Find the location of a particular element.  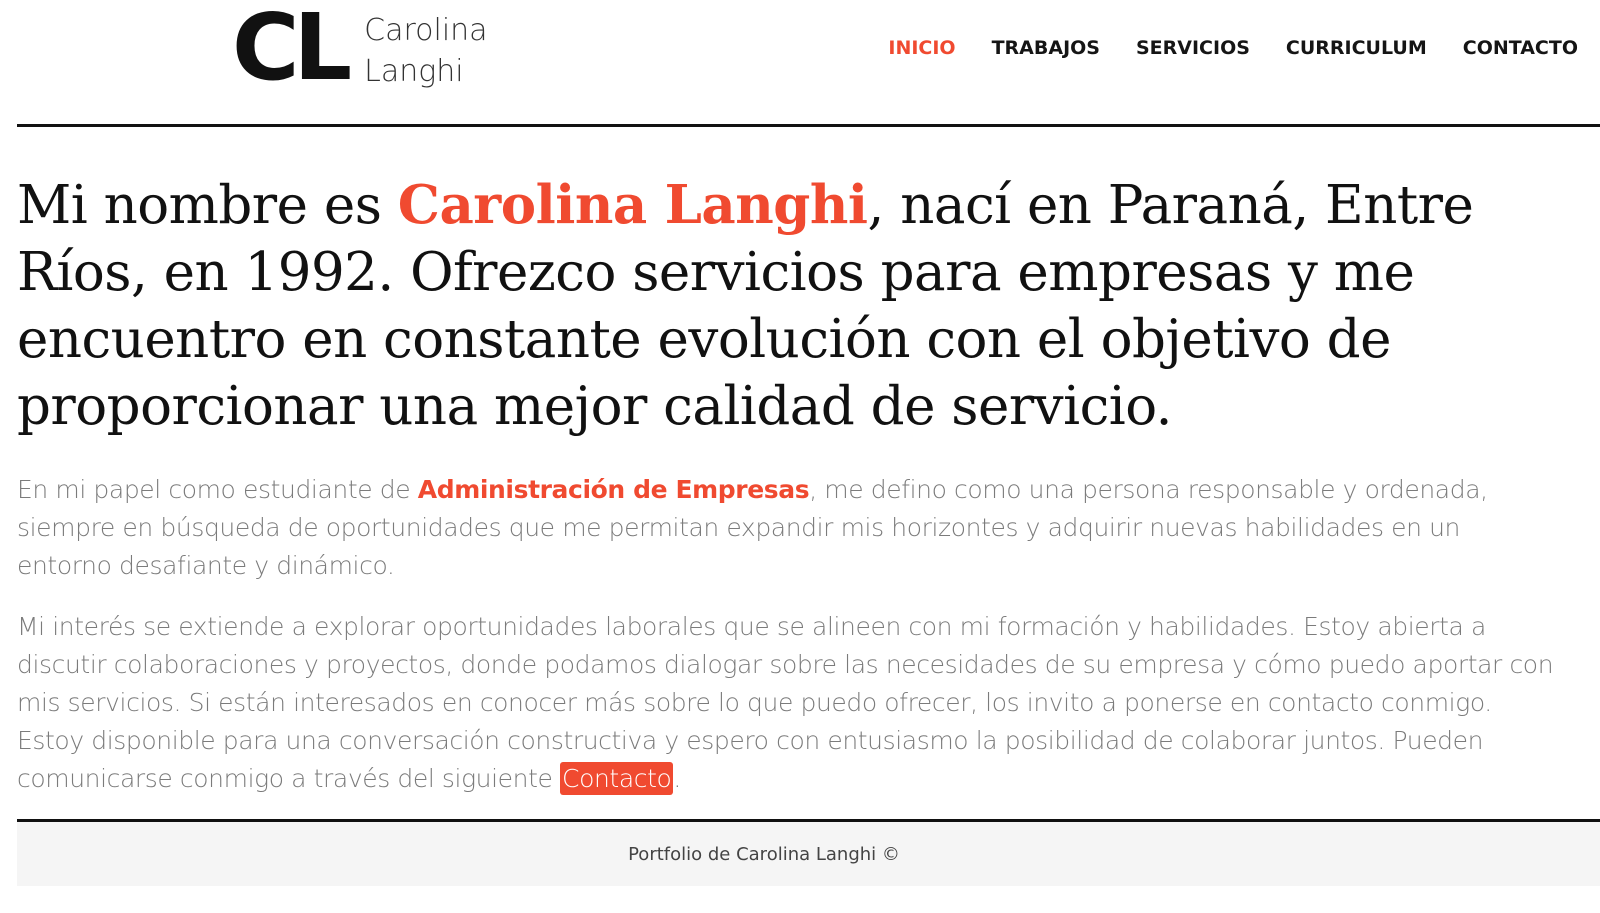

intro-name: Carolina Langhi is located at coordinates (632, 205).